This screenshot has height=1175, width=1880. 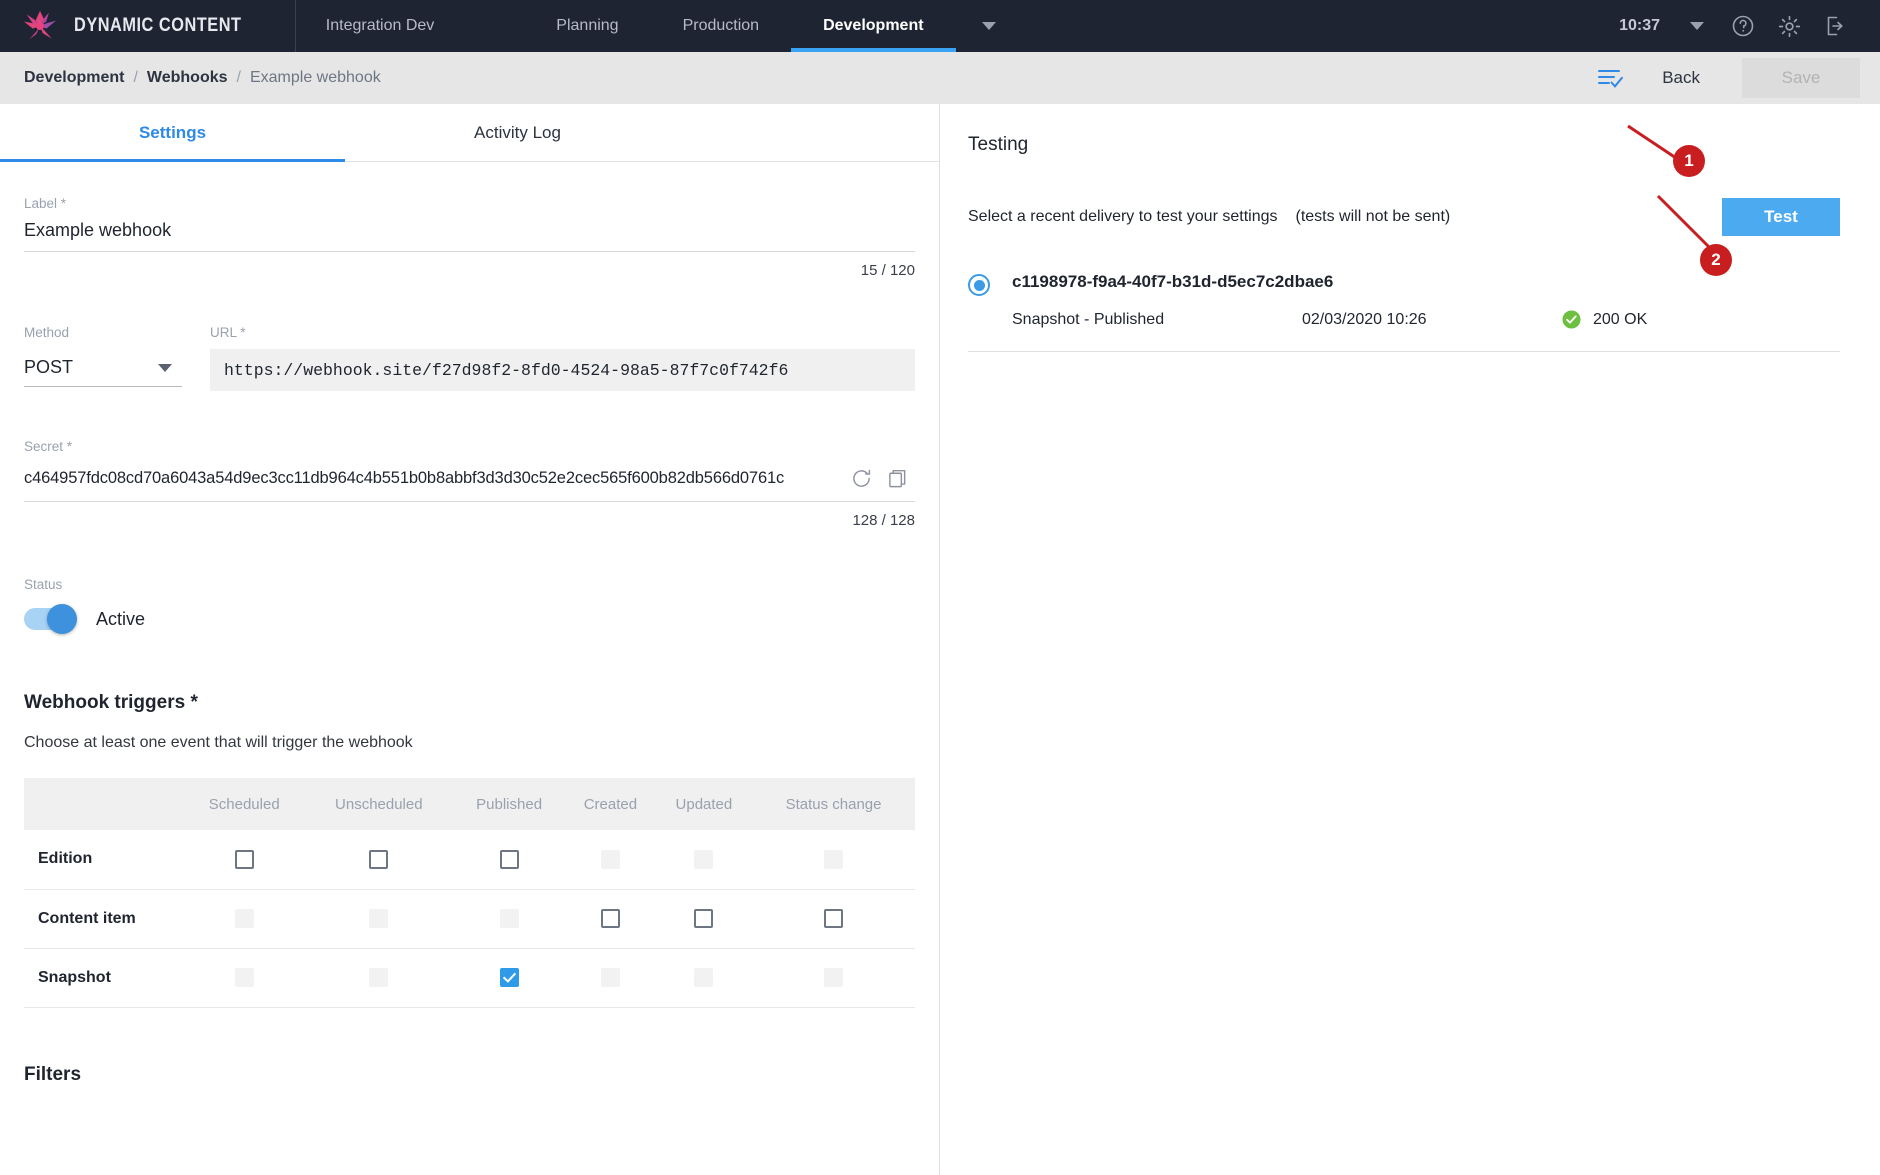 What do you see at coordinates (979, 285) in the screenshot?
I see `delivery-radio` at bounding box center [979, 285].